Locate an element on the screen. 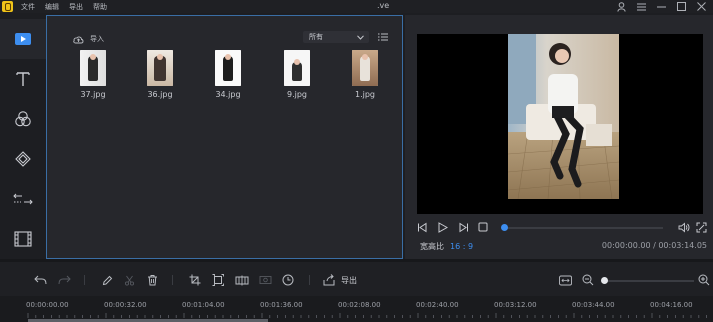 This screenshot has width=713, height=322. list-view-icon is located at coordinates (383, 37).